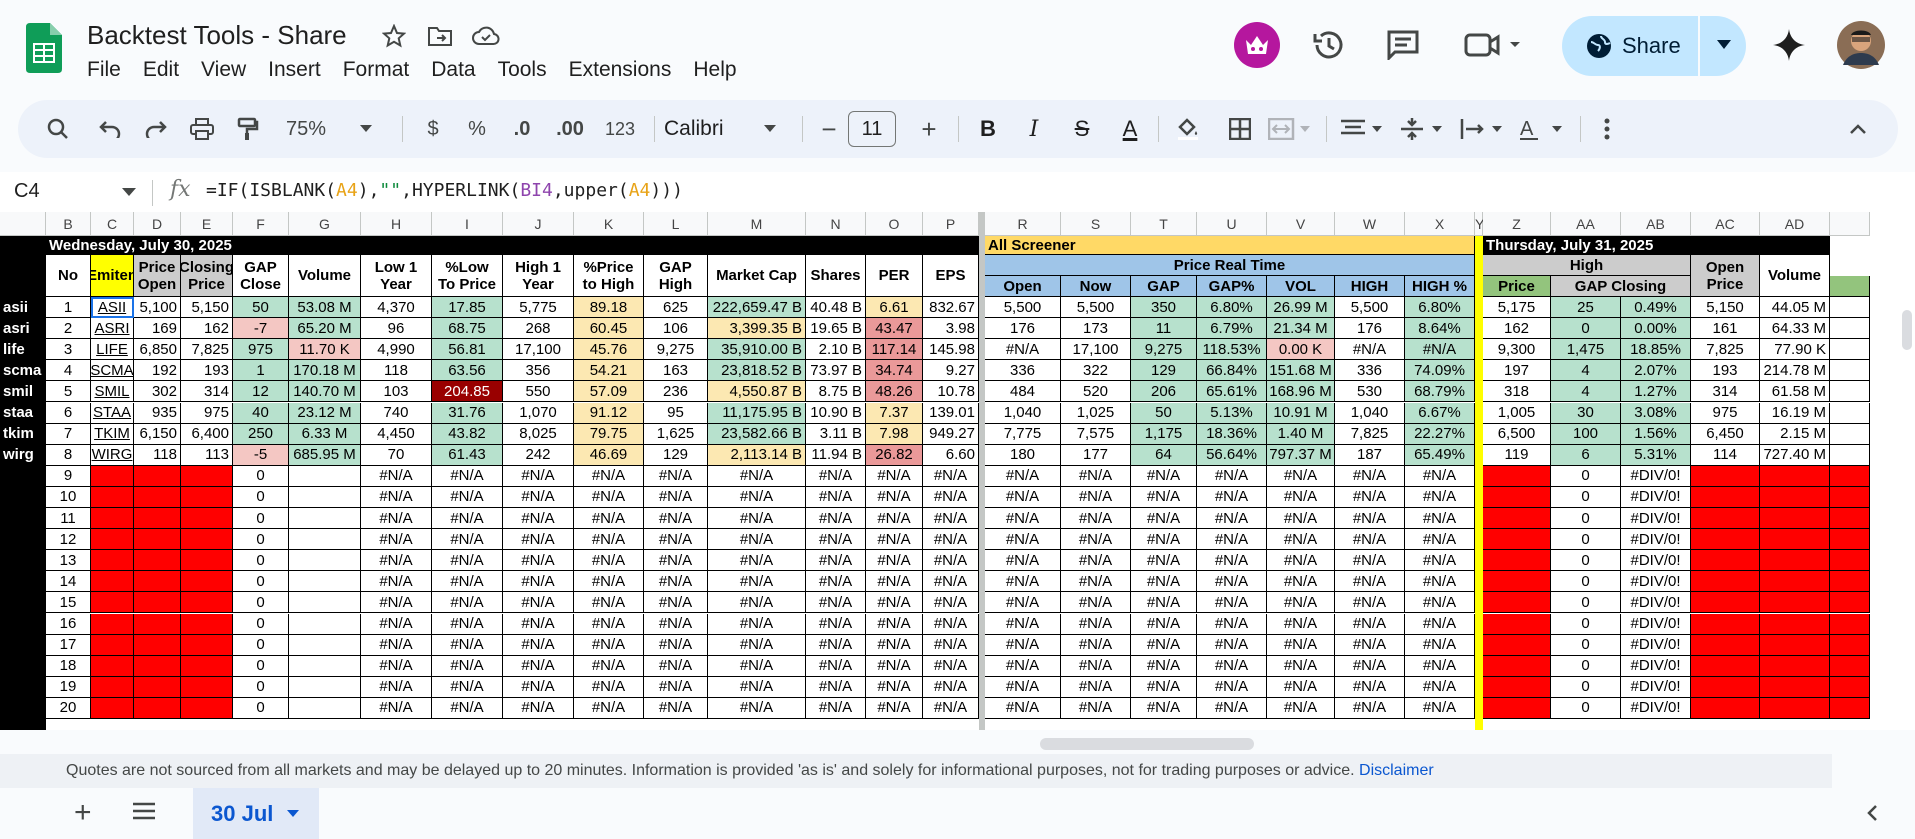 This screenshot has height=839, width=1915. Describe the element at coordinates (1290, 129) in the screenshot. I see `merge-cells-icon` at that location.